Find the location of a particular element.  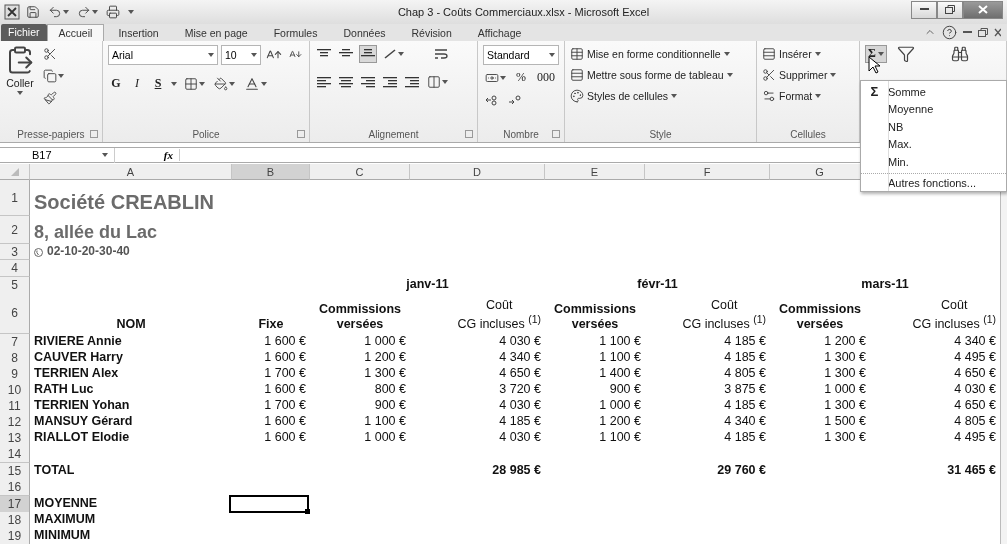

thousands-button: 000 is located at coordinates (546, 77).